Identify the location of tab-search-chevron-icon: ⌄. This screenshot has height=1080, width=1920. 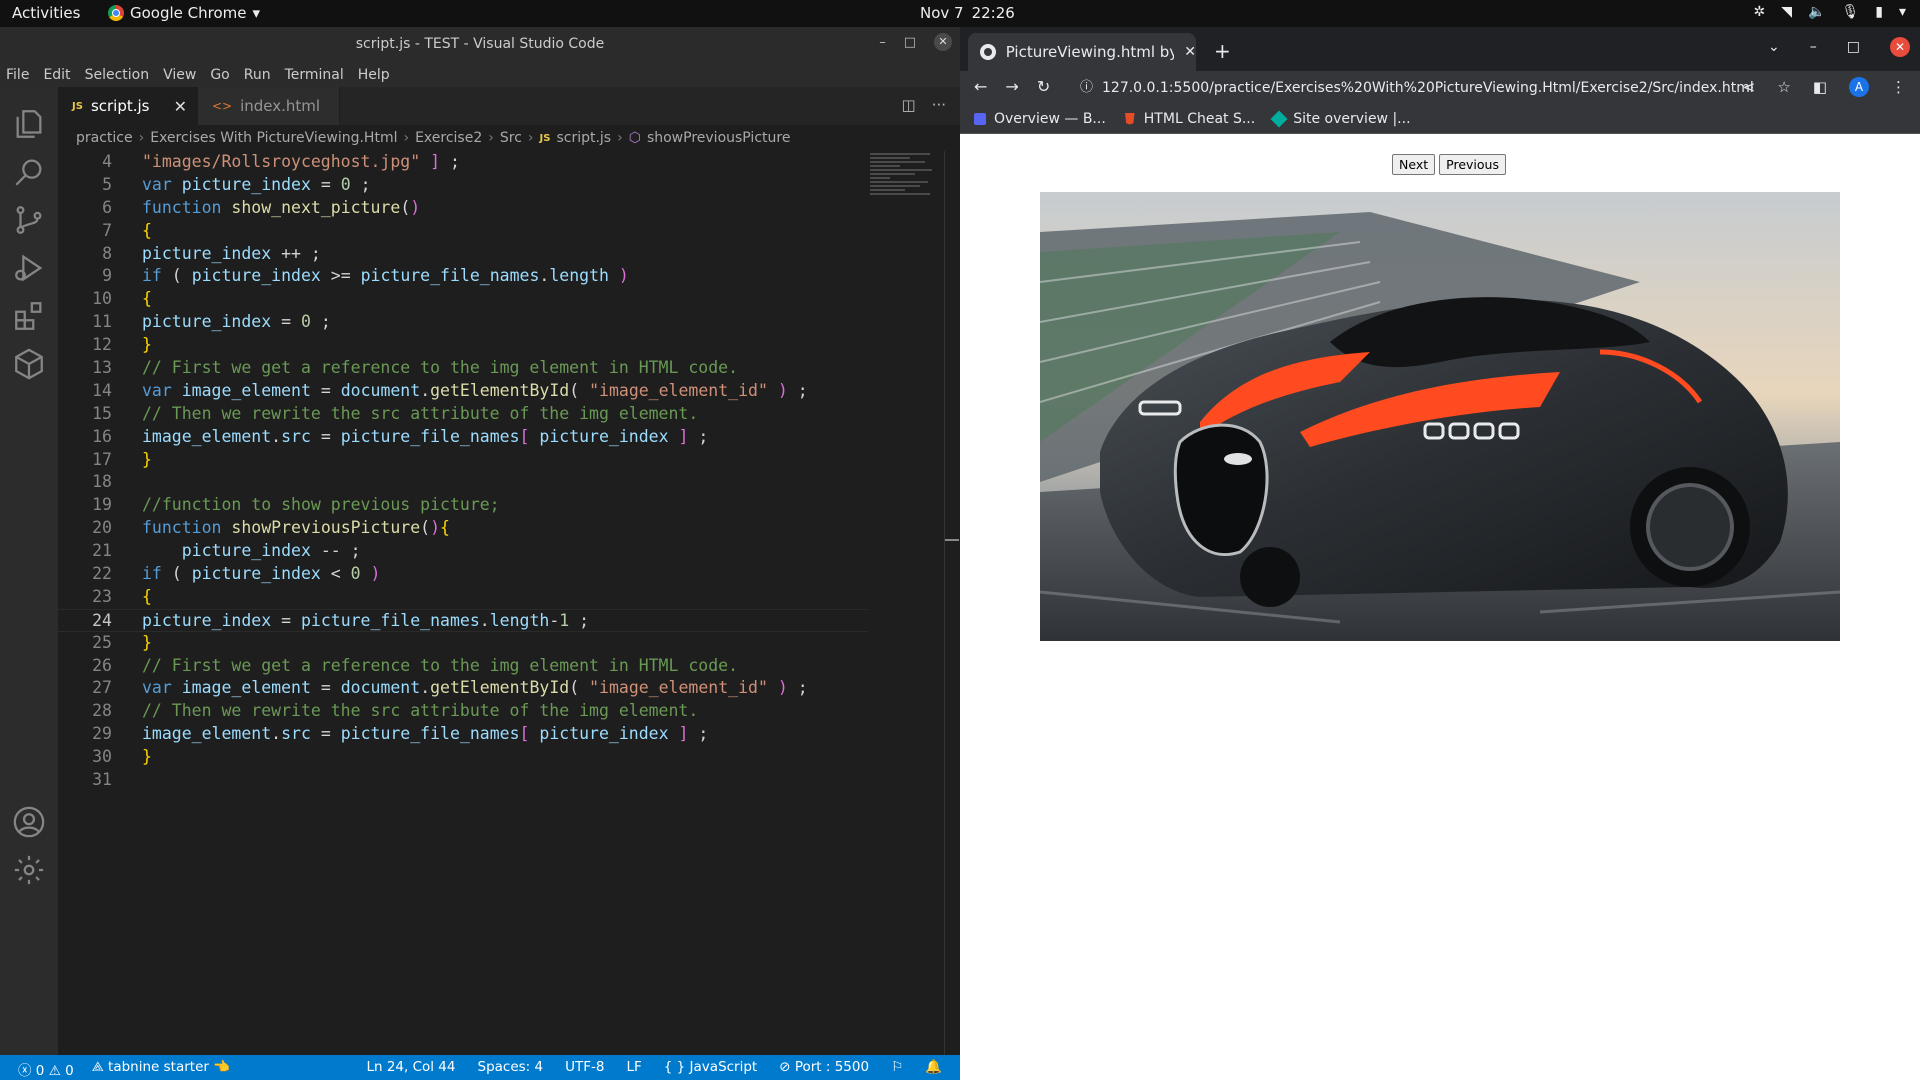
(1774, 47).